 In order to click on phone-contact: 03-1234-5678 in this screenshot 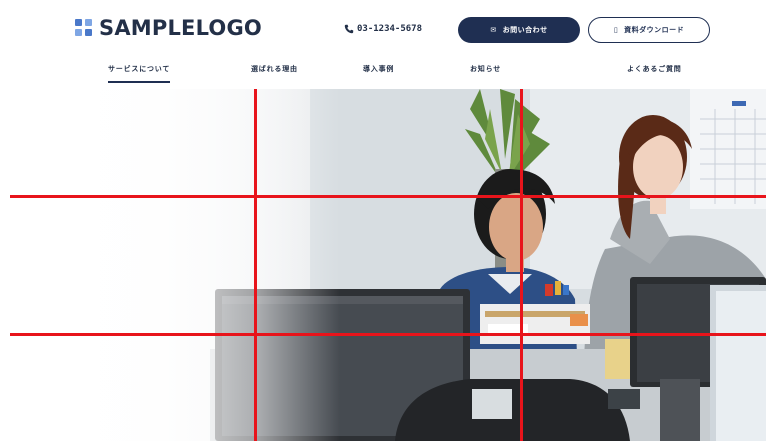, I will do `click(383, 29)`.